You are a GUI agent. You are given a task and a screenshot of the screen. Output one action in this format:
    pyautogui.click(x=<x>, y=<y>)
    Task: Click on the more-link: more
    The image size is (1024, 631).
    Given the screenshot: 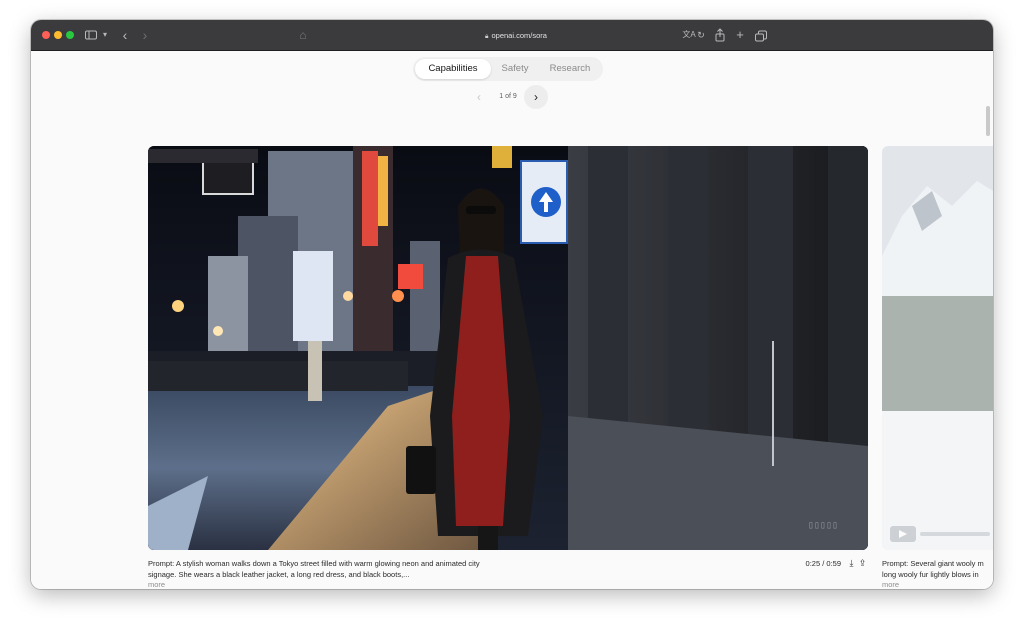 What is the action you would take?
    pyautogui.click(x=156, y=584)
    